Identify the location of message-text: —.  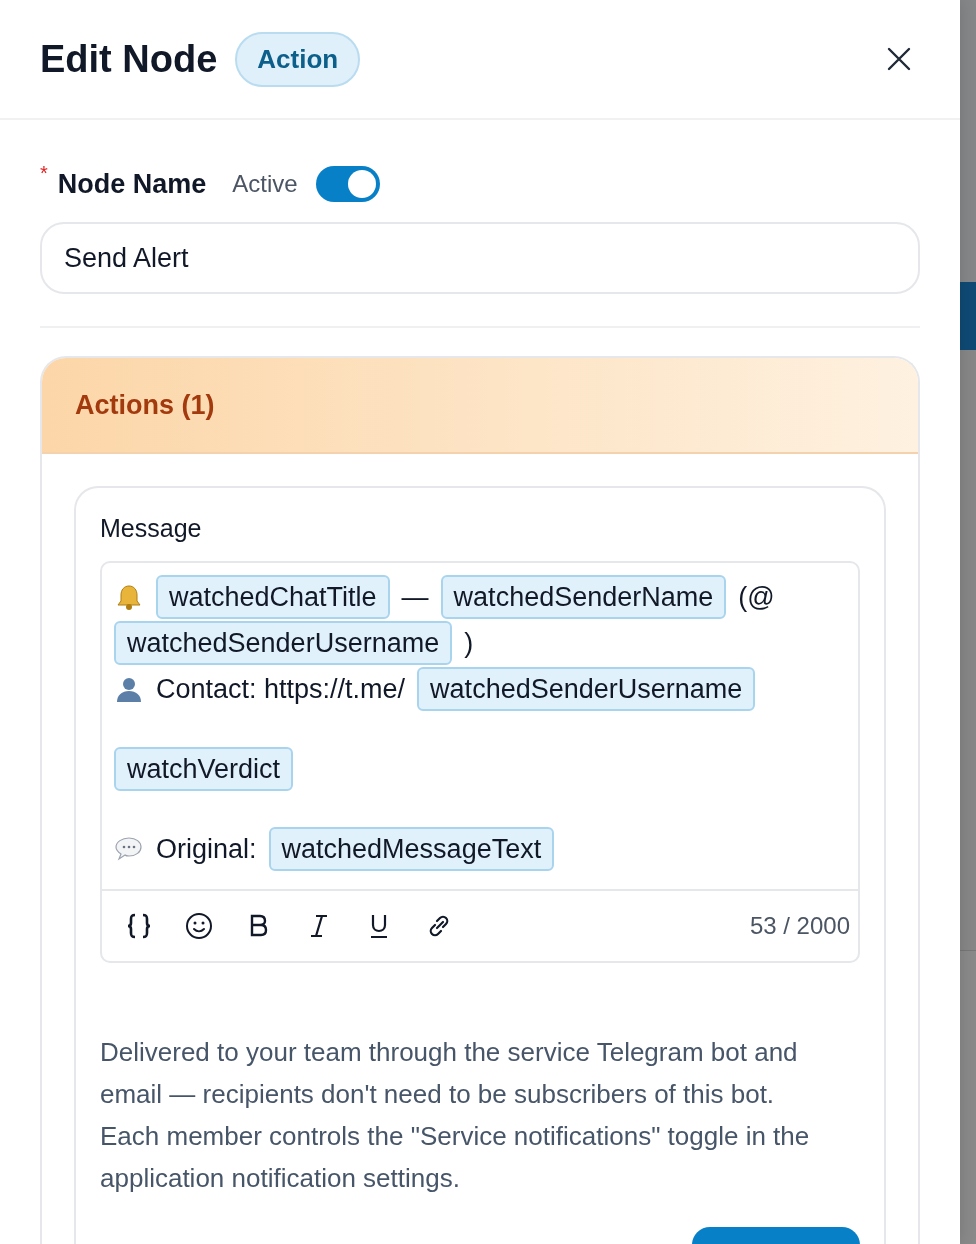
(415, 597).